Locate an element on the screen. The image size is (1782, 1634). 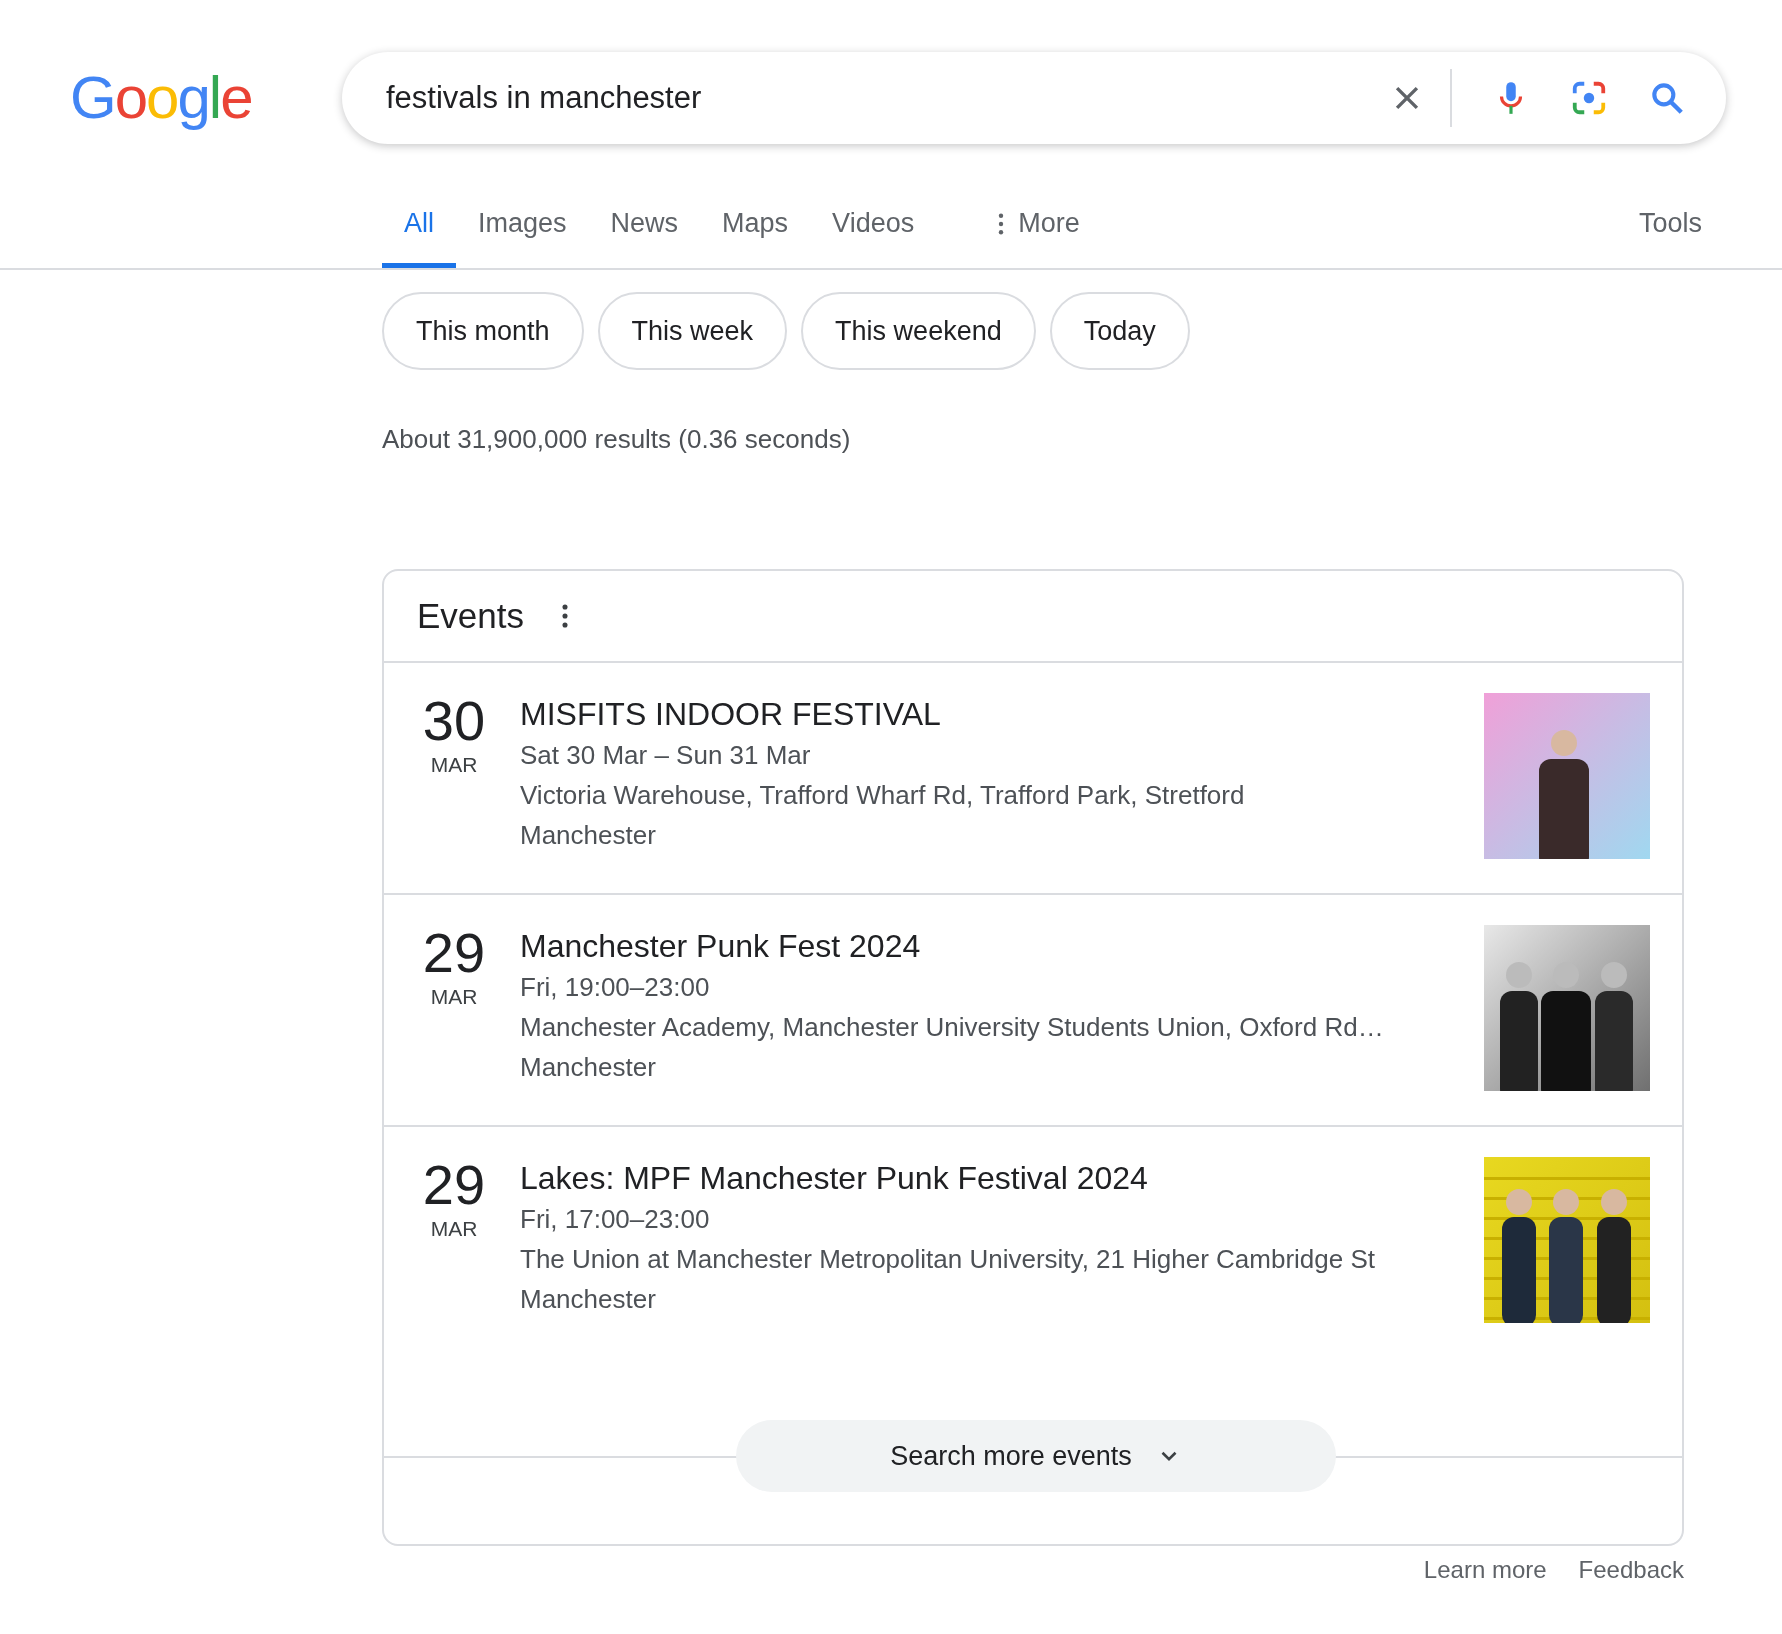
filter-chip: Today is located at coordinates (1119, 331).